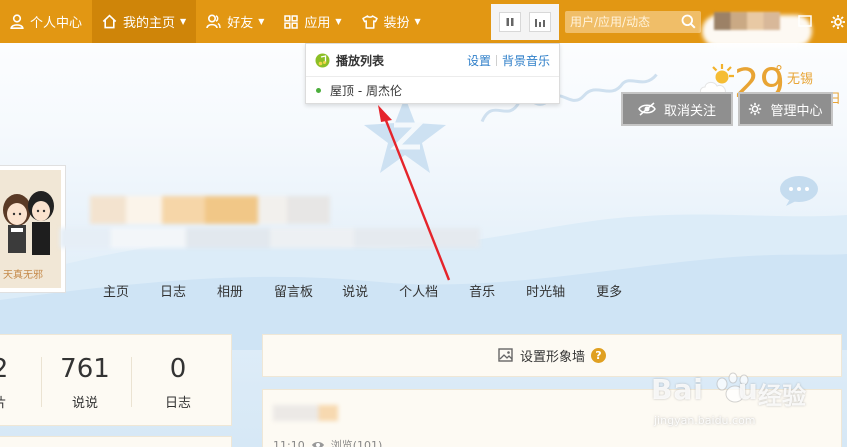 The image size is (847, 447). Describe the element at coordinates (432, 60) in the screenshot. I see `playlist-header: 播放列表 设置 背景音乐` at that location.